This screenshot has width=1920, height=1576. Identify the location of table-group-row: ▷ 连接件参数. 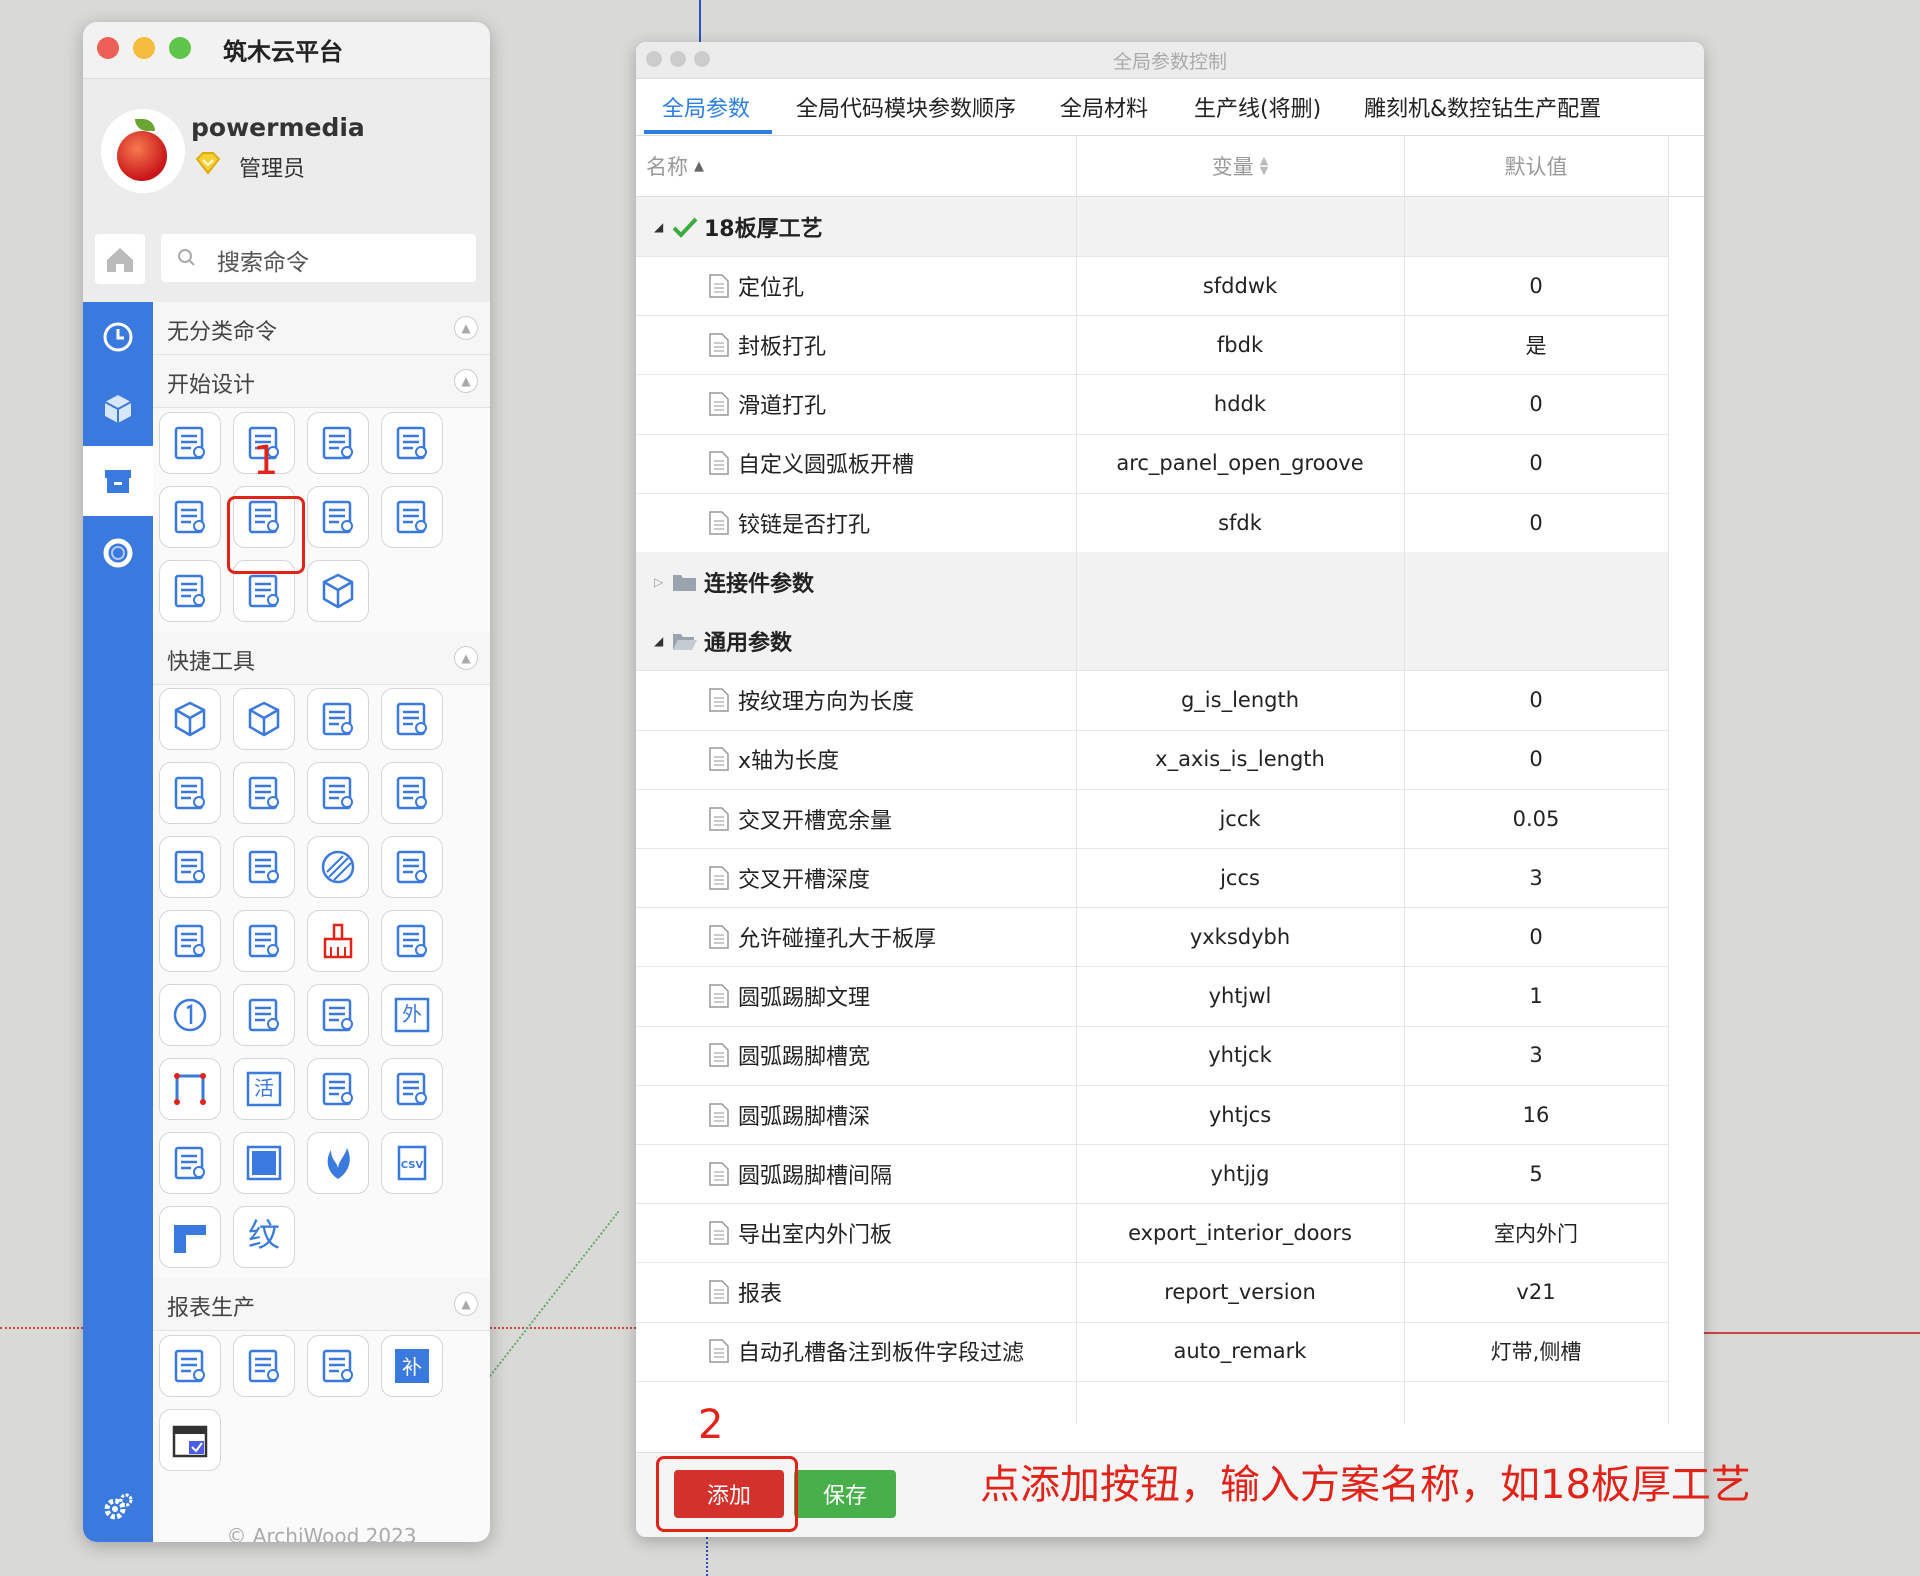
(1152, 582).